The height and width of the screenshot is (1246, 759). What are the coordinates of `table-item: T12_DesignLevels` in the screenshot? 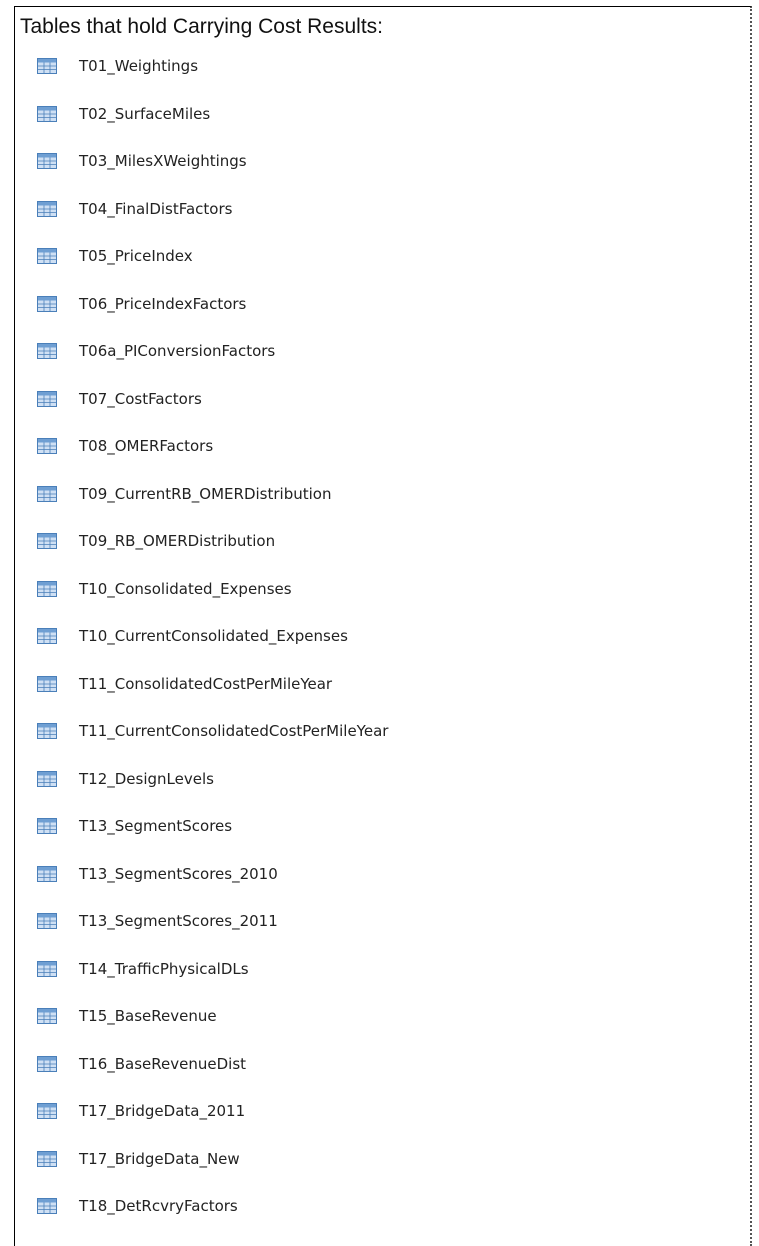 It's located at (212, 793).